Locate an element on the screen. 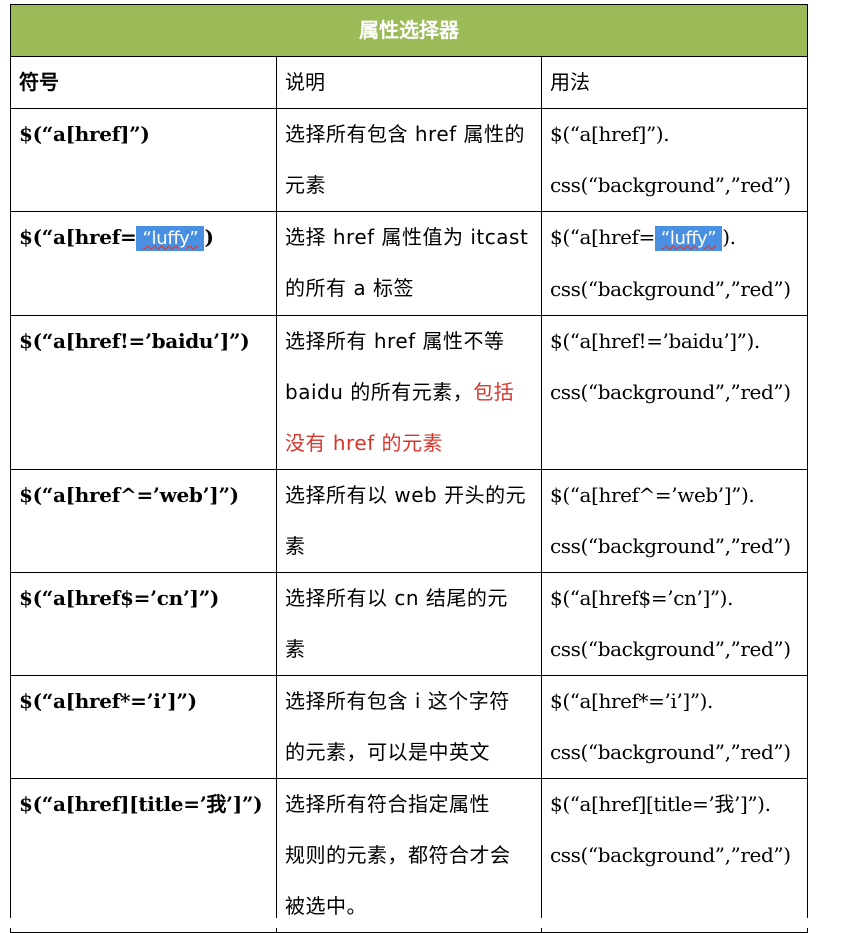 Image resolution: width=846 pixels, height=933 pixels. symbol-text: $(“a[href*=’i’]”) is located at coordinates (108, 701).